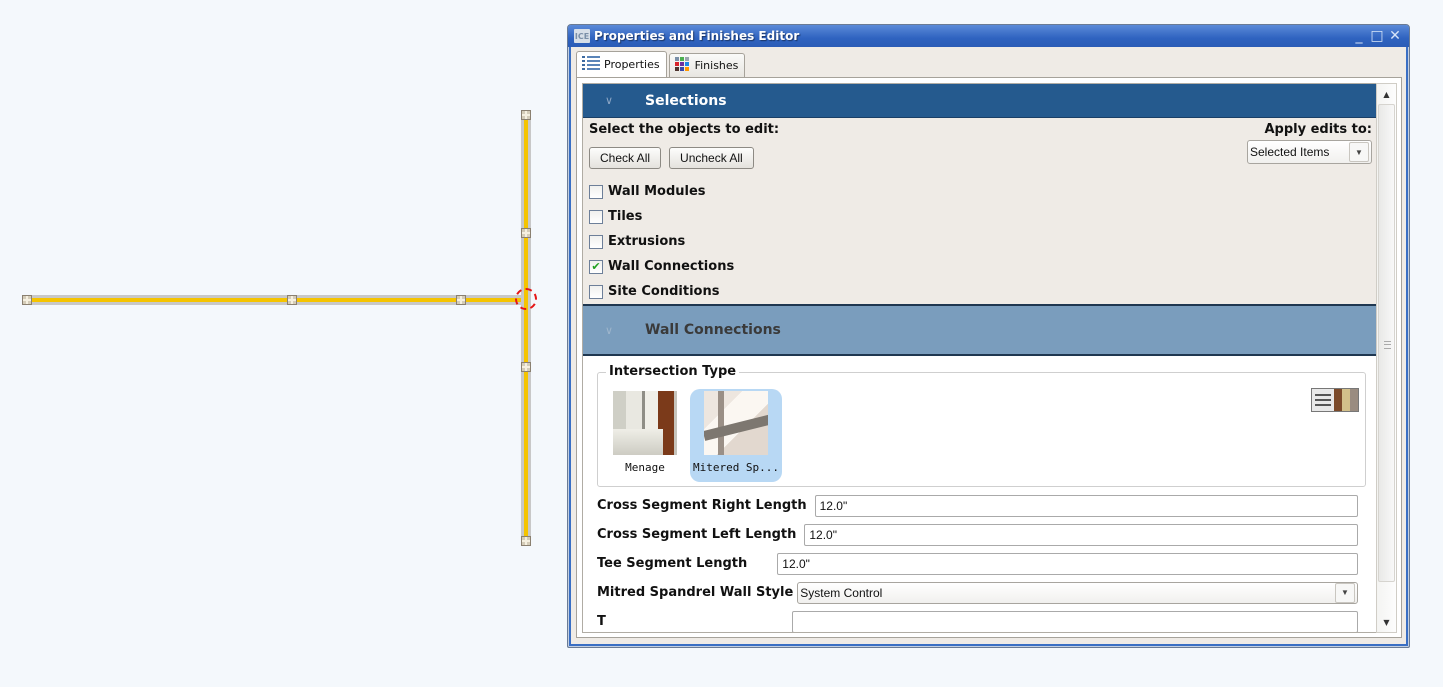  I want to click on property-row-partial: T, so click(981, 619).